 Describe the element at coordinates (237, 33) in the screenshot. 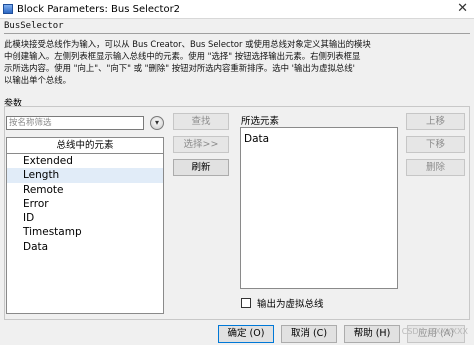

I see `divider` at that location.